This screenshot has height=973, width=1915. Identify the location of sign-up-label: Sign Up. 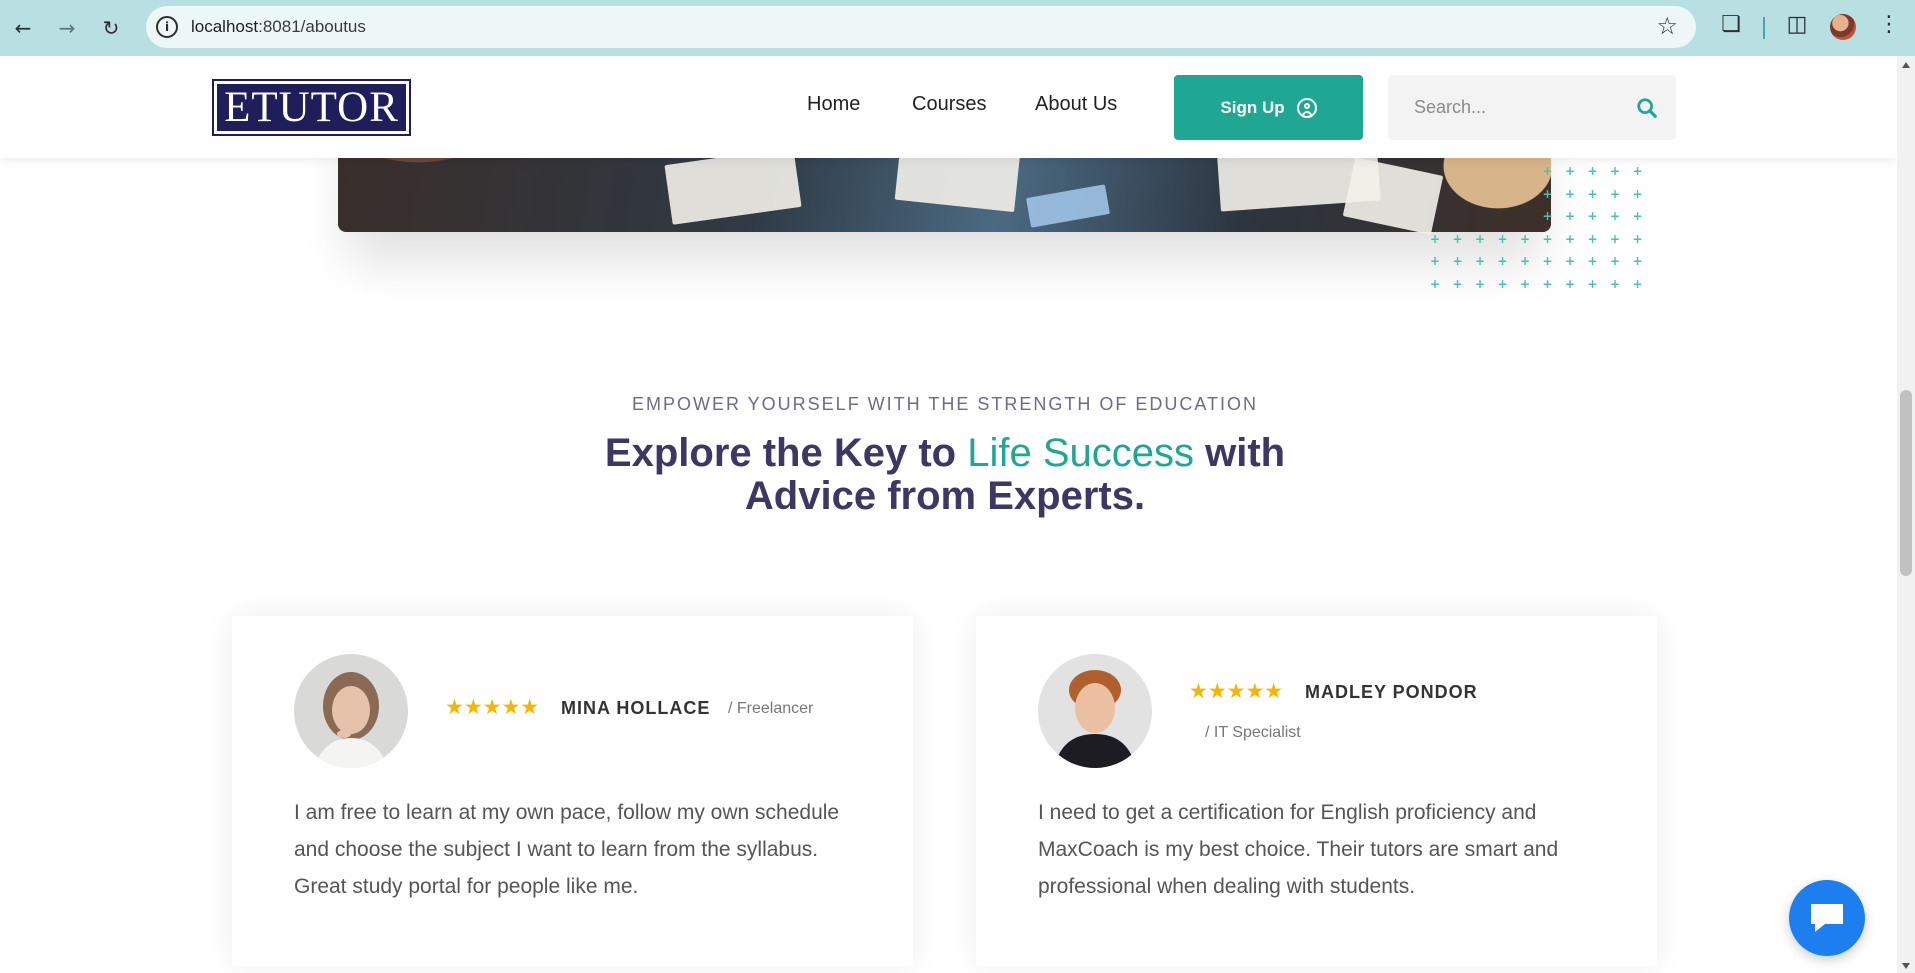
(1252, 107).